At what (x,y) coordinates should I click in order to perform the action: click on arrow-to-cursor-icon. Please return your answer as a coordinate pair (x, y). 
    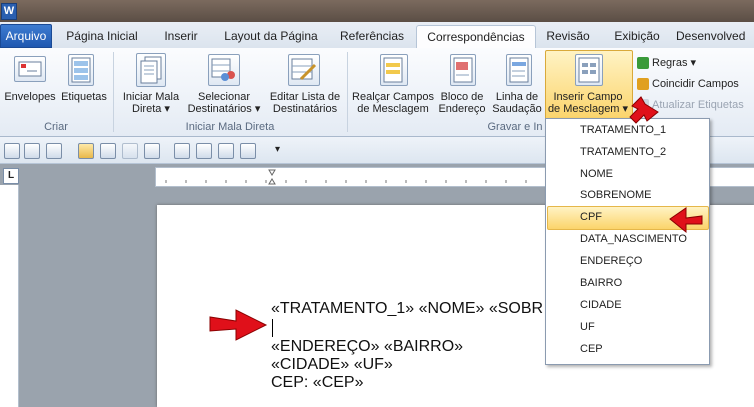
    Looking at the image, I should click on (238, 325).